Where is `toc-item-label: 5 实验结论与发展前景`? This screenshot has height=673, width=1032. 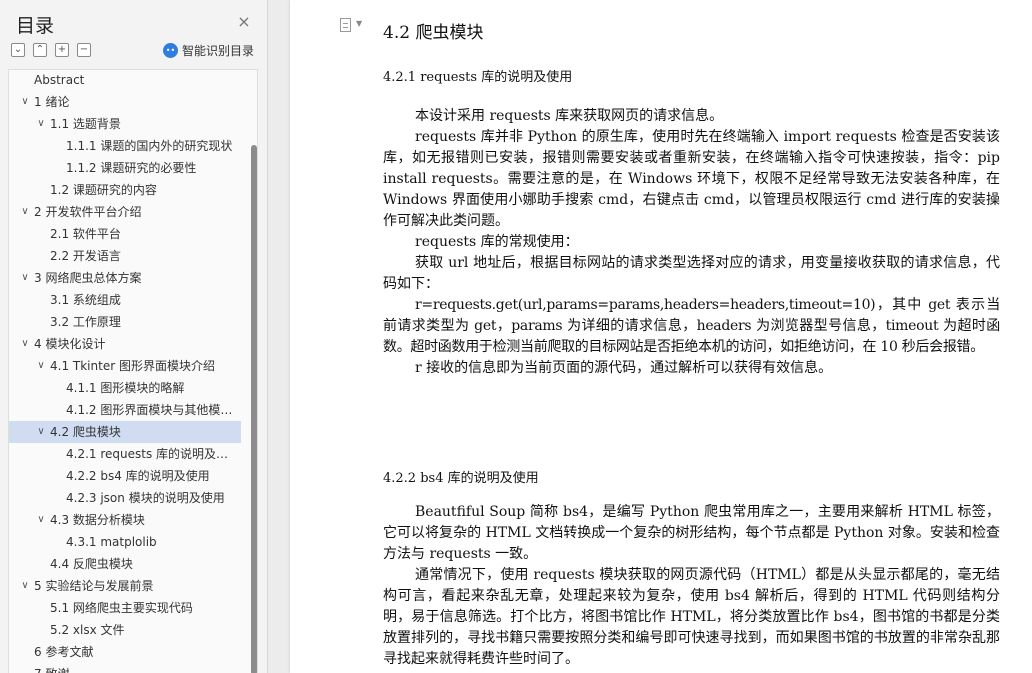 toc-item-label: 5 实验结论与发展前景 is located at coordinates (94, 586).